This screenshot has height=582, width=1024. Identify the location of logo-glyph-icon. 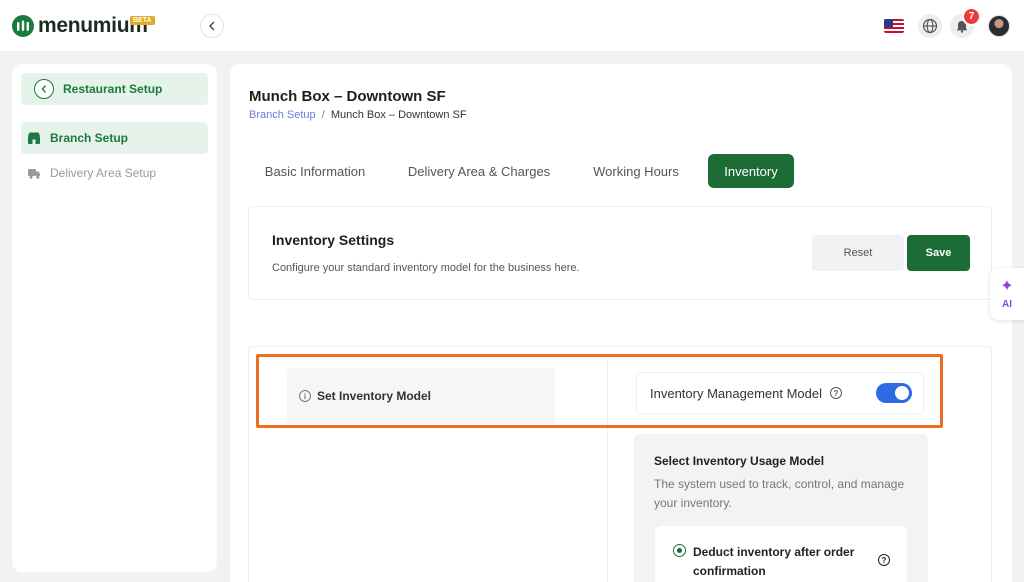
(23, 25).